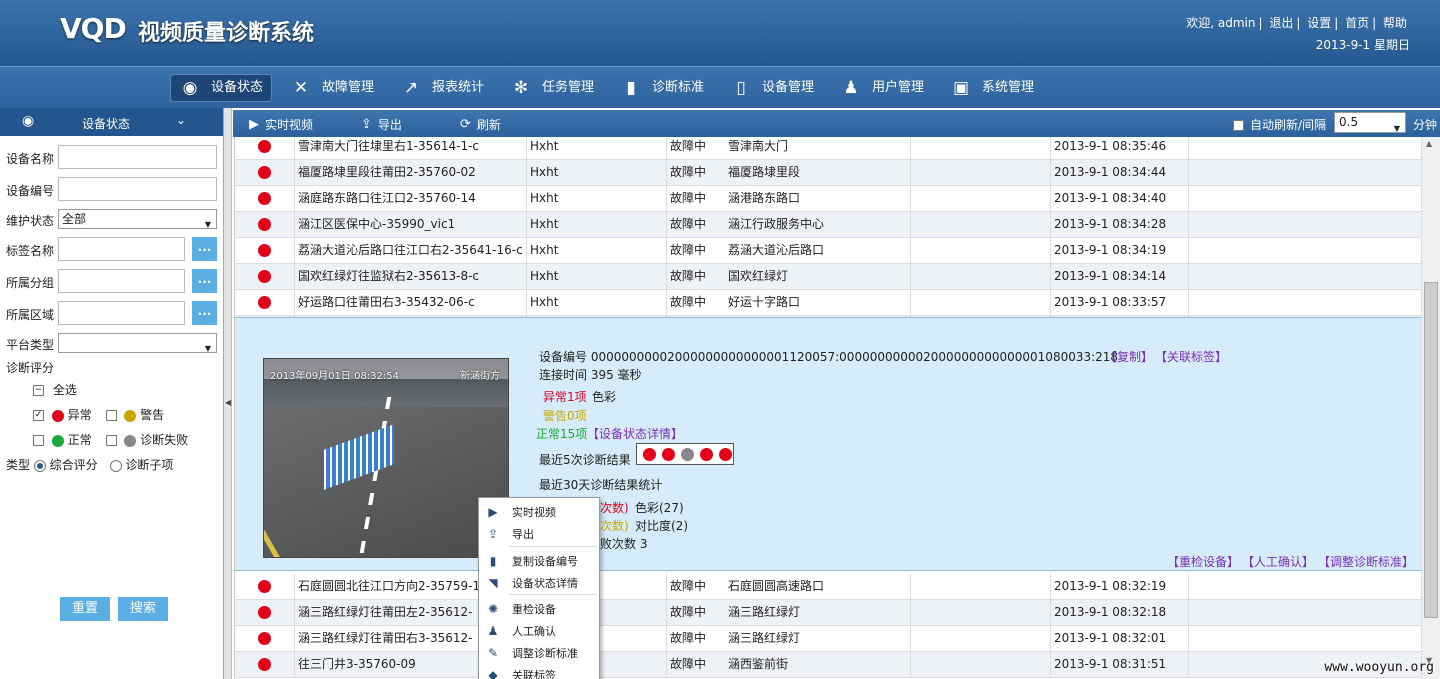  What do you see at coordinates (539, 561) in the screenshot?
I see `context-menu-item: ▮ 复制设备编号` at bounding box center [539, 561].